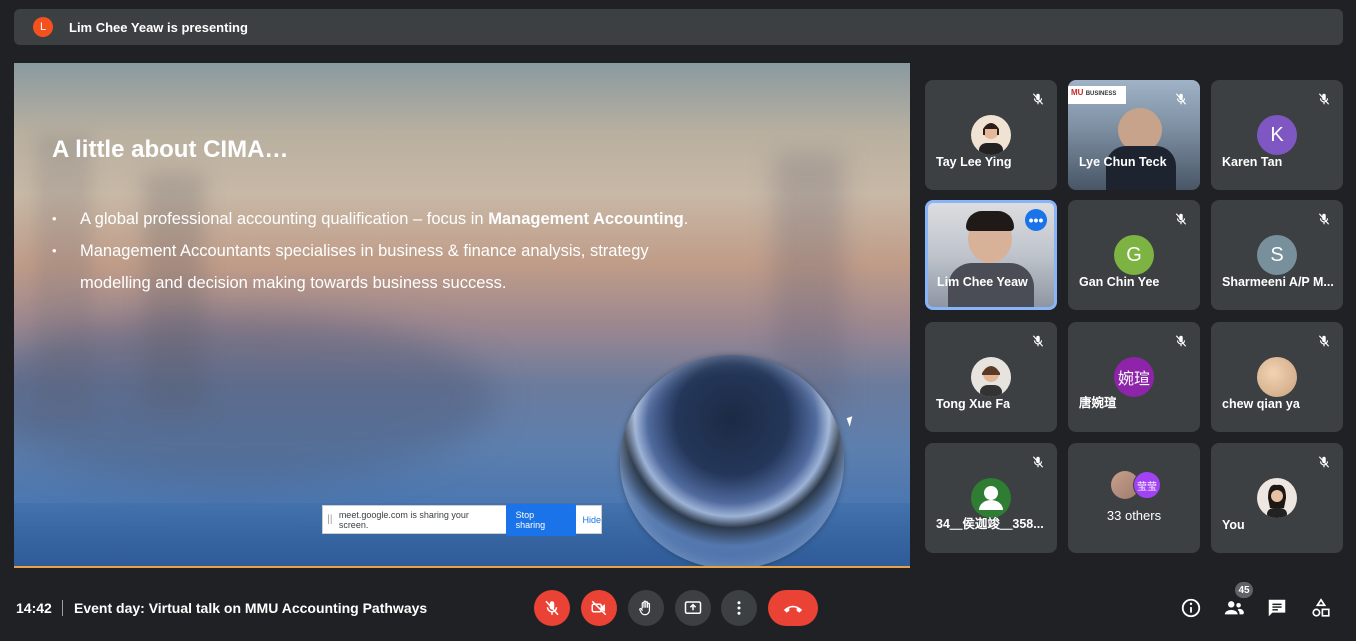 The width and height of the screenshot is (1356, 641). I want to click on toggle-mic-button, so click(552, 608).